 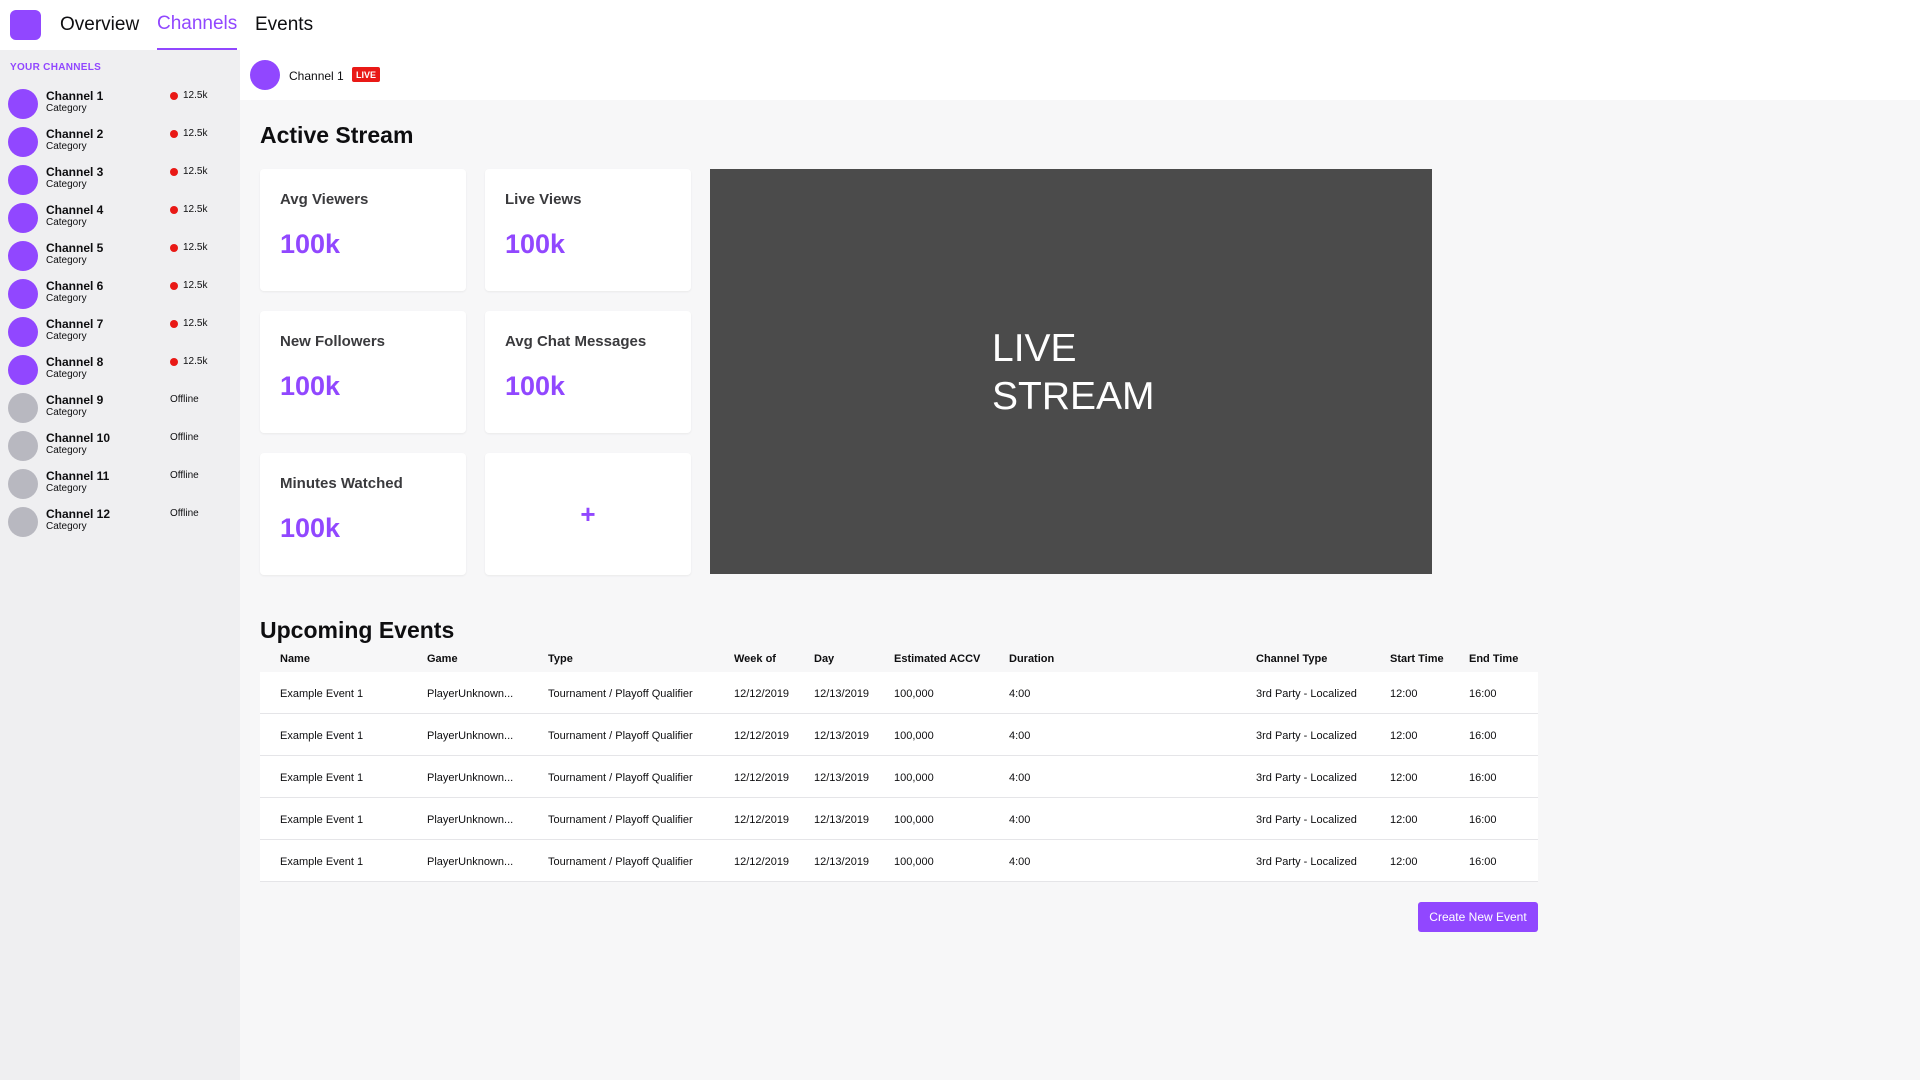 What do you see at coordinates (78, 438) in the screenshot?
I see `channel-name: Channel 10` at bounding box center [78, 438].